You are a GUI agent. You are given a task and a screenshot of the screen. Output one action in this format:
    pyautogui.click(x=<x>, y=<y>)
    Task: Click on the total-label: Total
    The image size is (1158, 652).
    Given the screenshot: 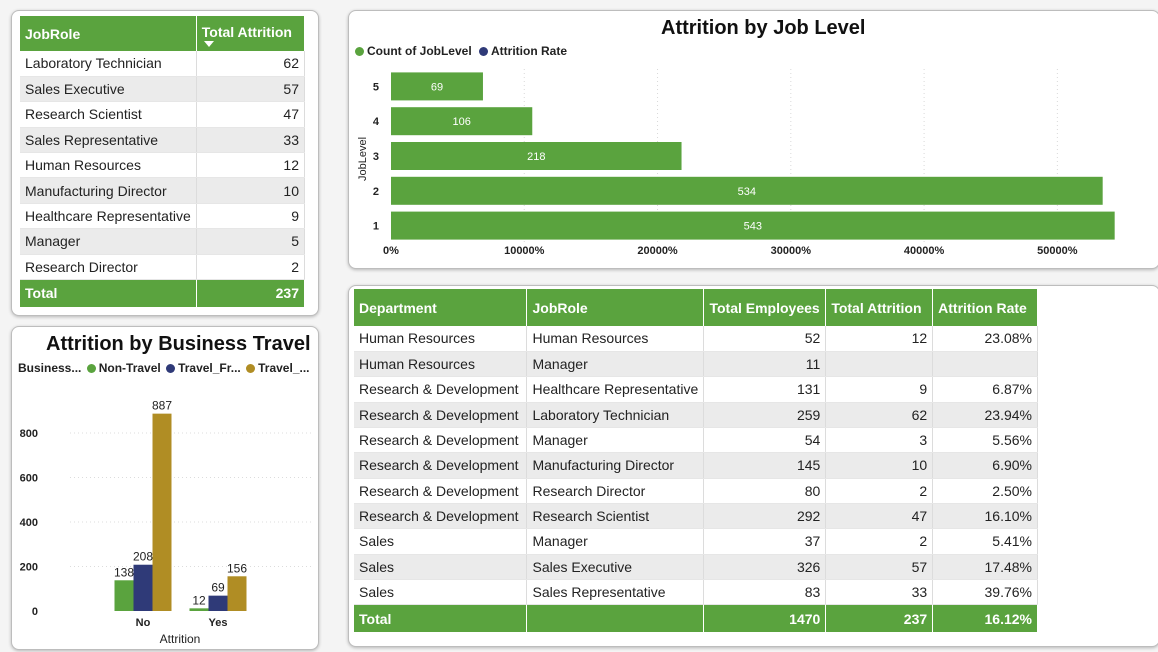 What is the action you would take?
    pyautogui.click(x=108, y=293)
    